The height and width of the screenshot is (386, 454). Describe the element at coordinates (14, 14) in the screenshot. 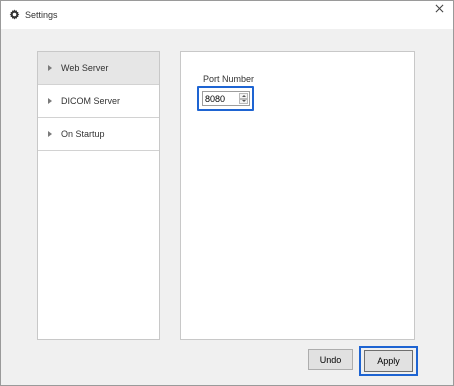

I see `gear-icon` at that location.